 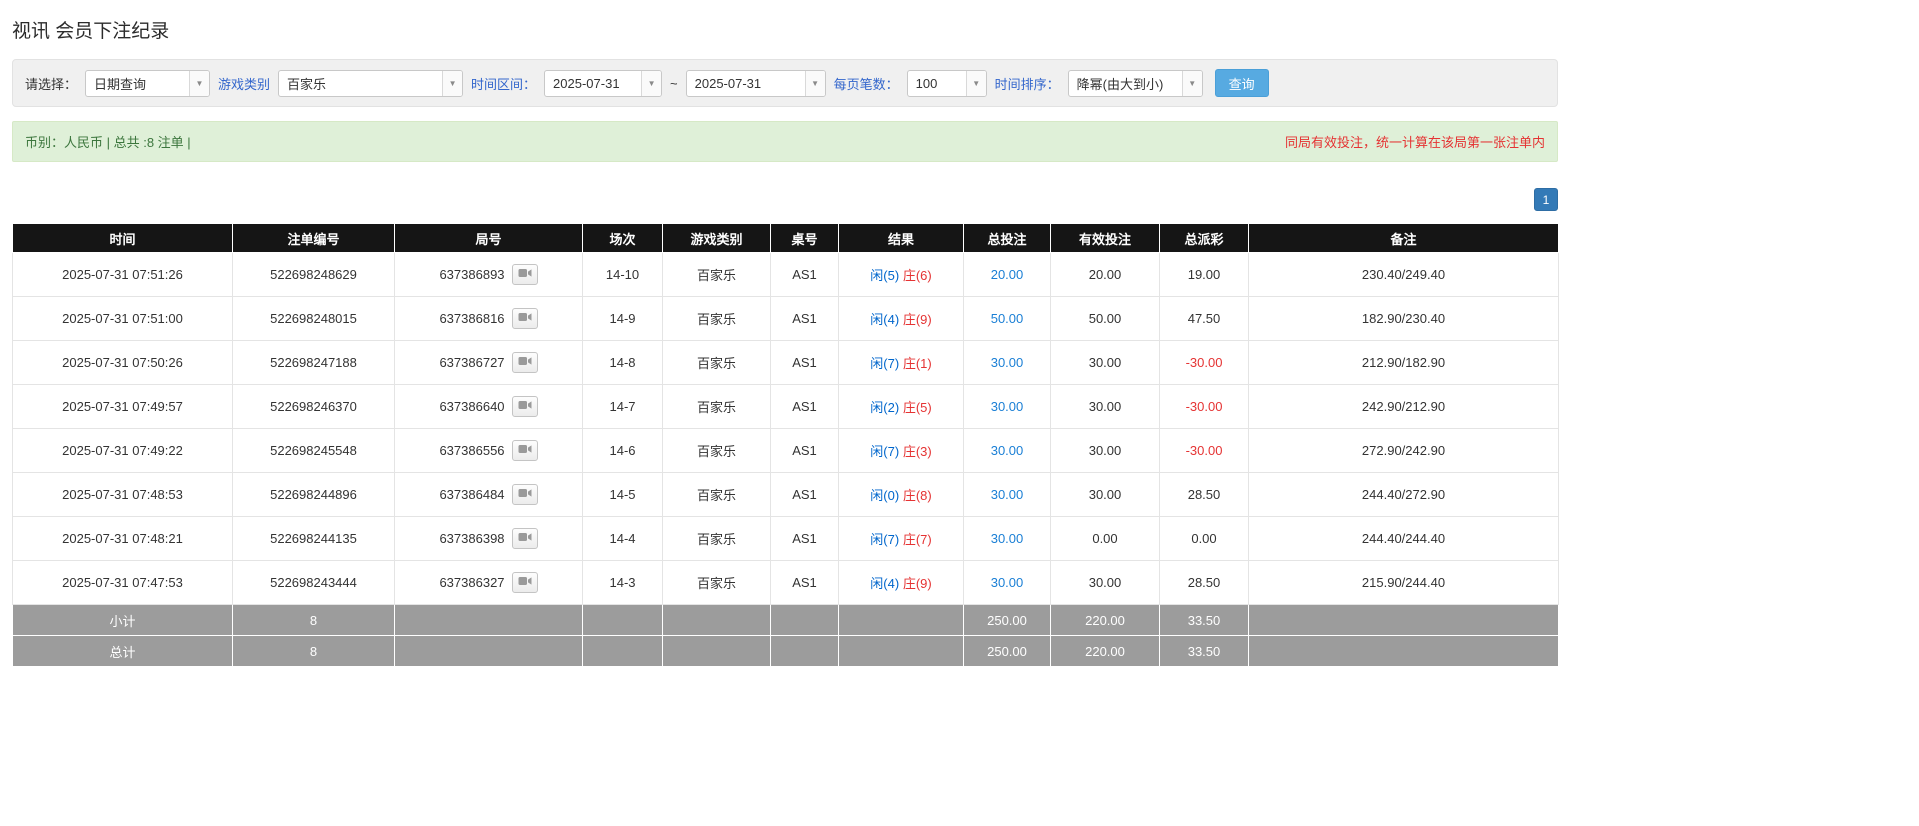 I want to click on banker-result: 庄(8), so click(x=917, y=495).